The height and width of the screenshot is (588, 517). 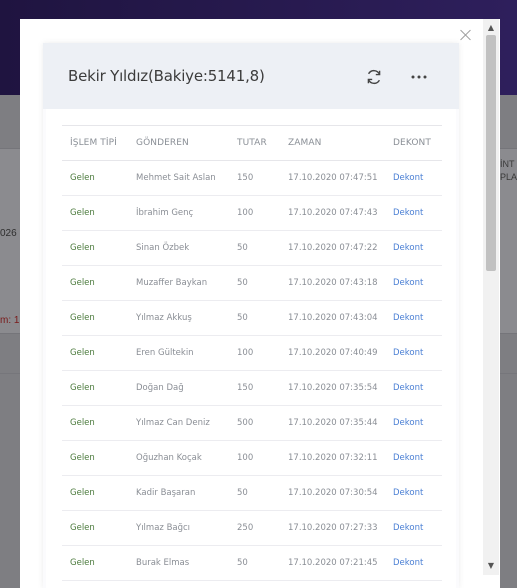 What do you see at coordinates (166, 76) in the screenshot?
I see `card-title: Bekir Yıldız(Bakiye:5141,8)` at bounding box center [166, 76].